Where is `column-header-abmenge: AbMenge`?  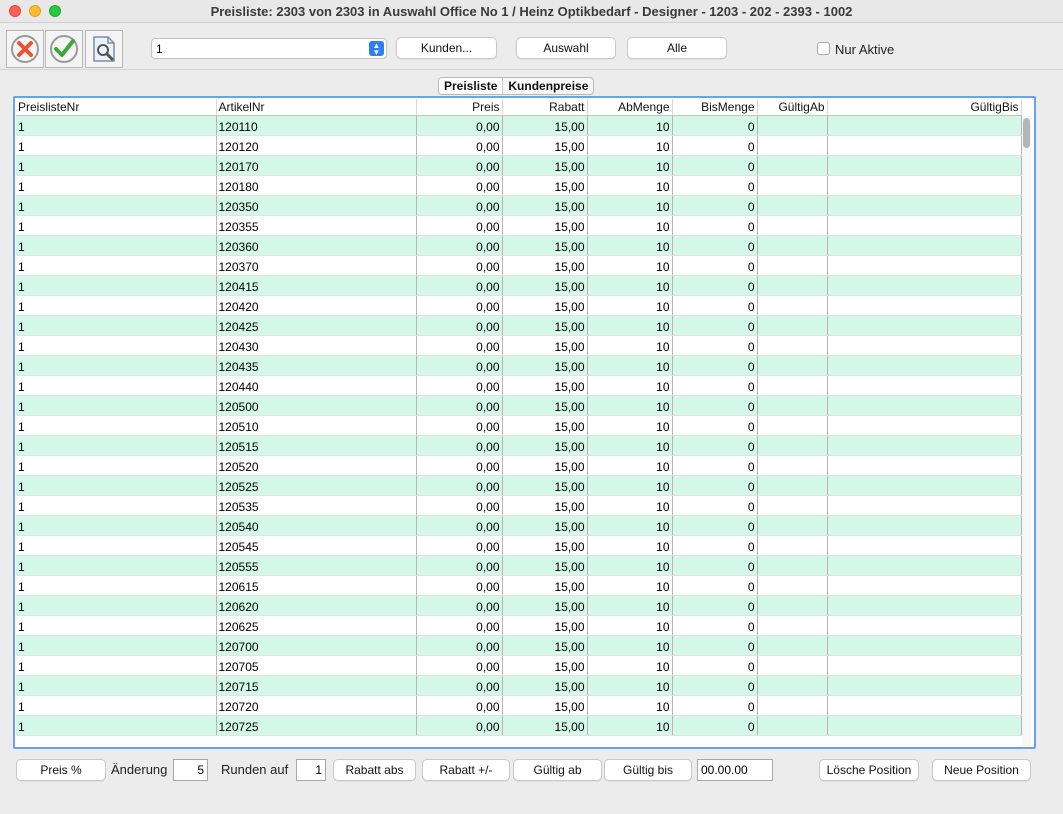
column-header-abmenge: AbMenge is located at coordinates (630, 107).